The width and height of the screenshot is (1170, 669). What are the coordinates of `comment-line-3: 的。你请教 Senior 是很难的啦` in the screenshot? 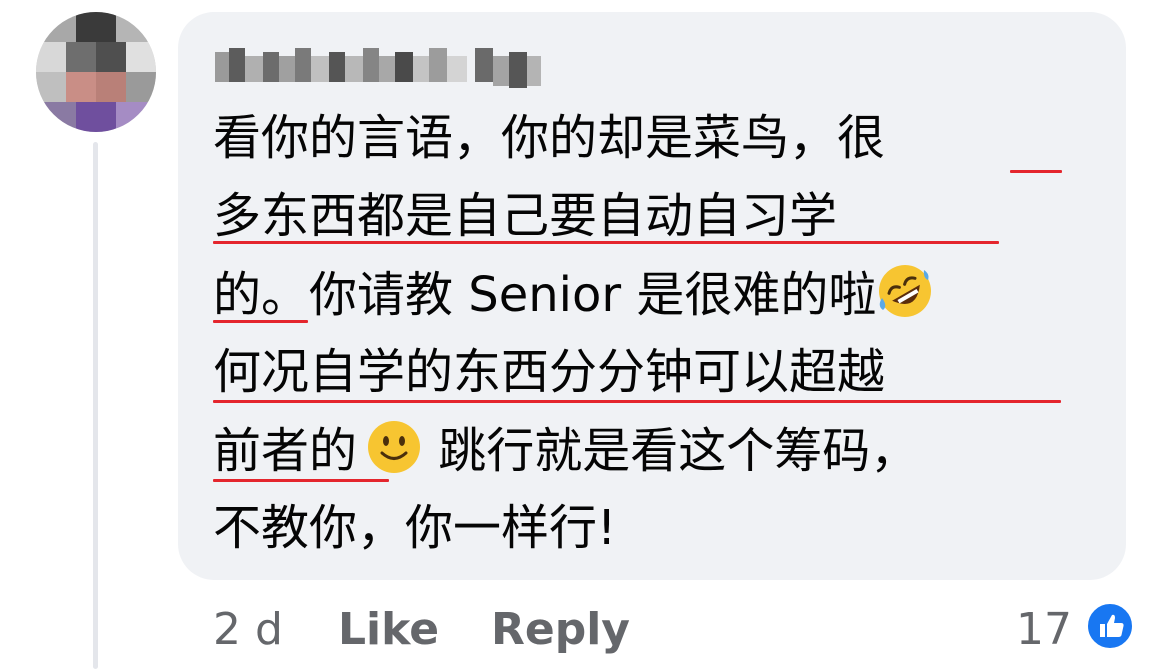 It's located at (573, 294).